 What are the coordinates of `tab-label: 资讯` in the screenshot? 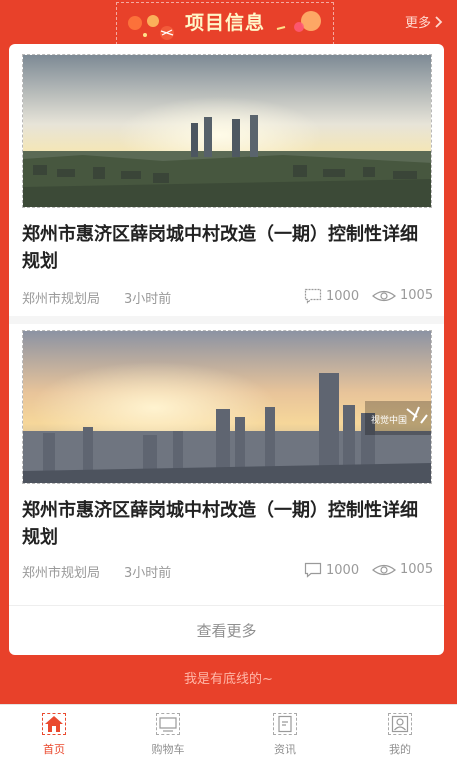 It's located at (285, 749).